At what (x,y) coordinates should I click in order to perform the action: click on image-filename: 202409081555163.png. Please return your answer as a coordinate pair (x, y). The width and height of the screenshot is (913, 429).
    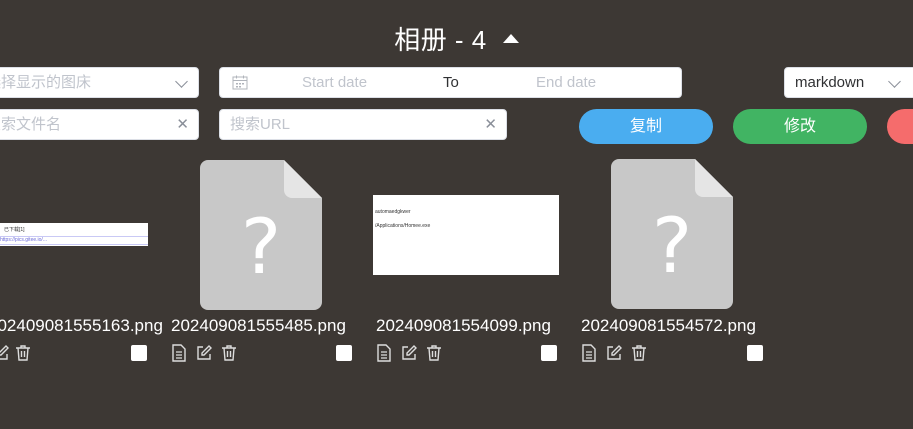
    Looking at the image, I should click on (81, 325).